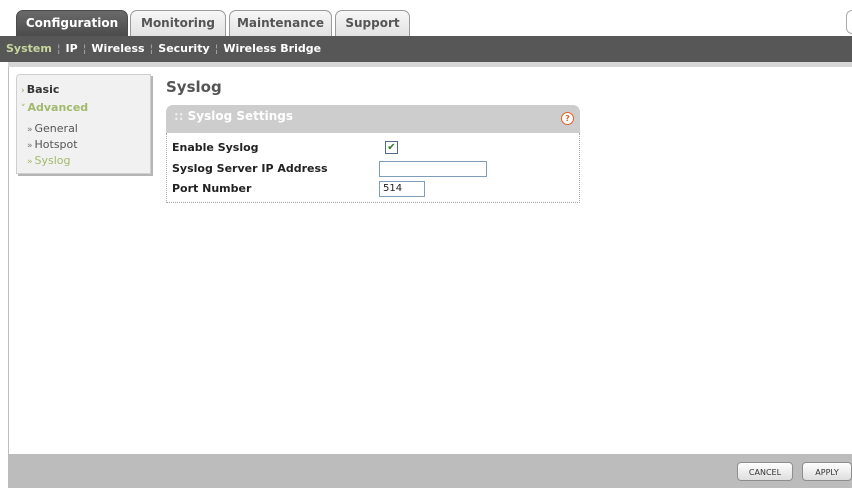 The image size is (852, 488). I want to click on port-number-label: Port Number, so click(212, 188).